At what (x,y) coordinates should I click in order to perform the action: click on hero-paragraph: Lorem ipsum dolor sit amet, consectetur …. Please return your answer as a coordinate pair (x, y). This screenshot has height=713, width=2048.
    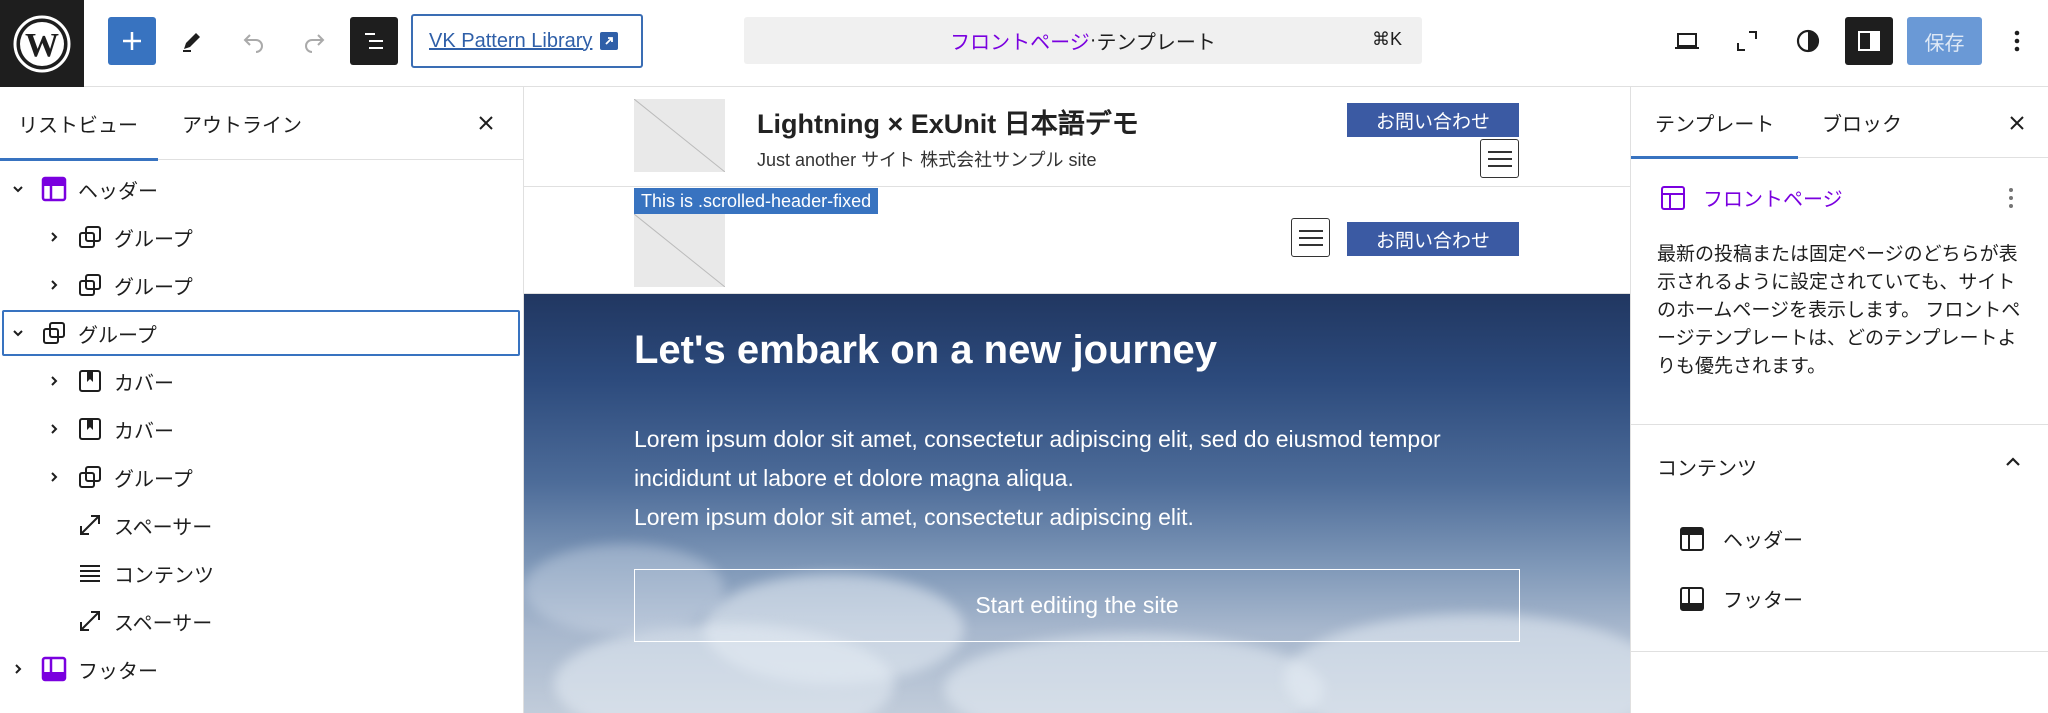
    Looking at the image, I should click on (1084, 478).